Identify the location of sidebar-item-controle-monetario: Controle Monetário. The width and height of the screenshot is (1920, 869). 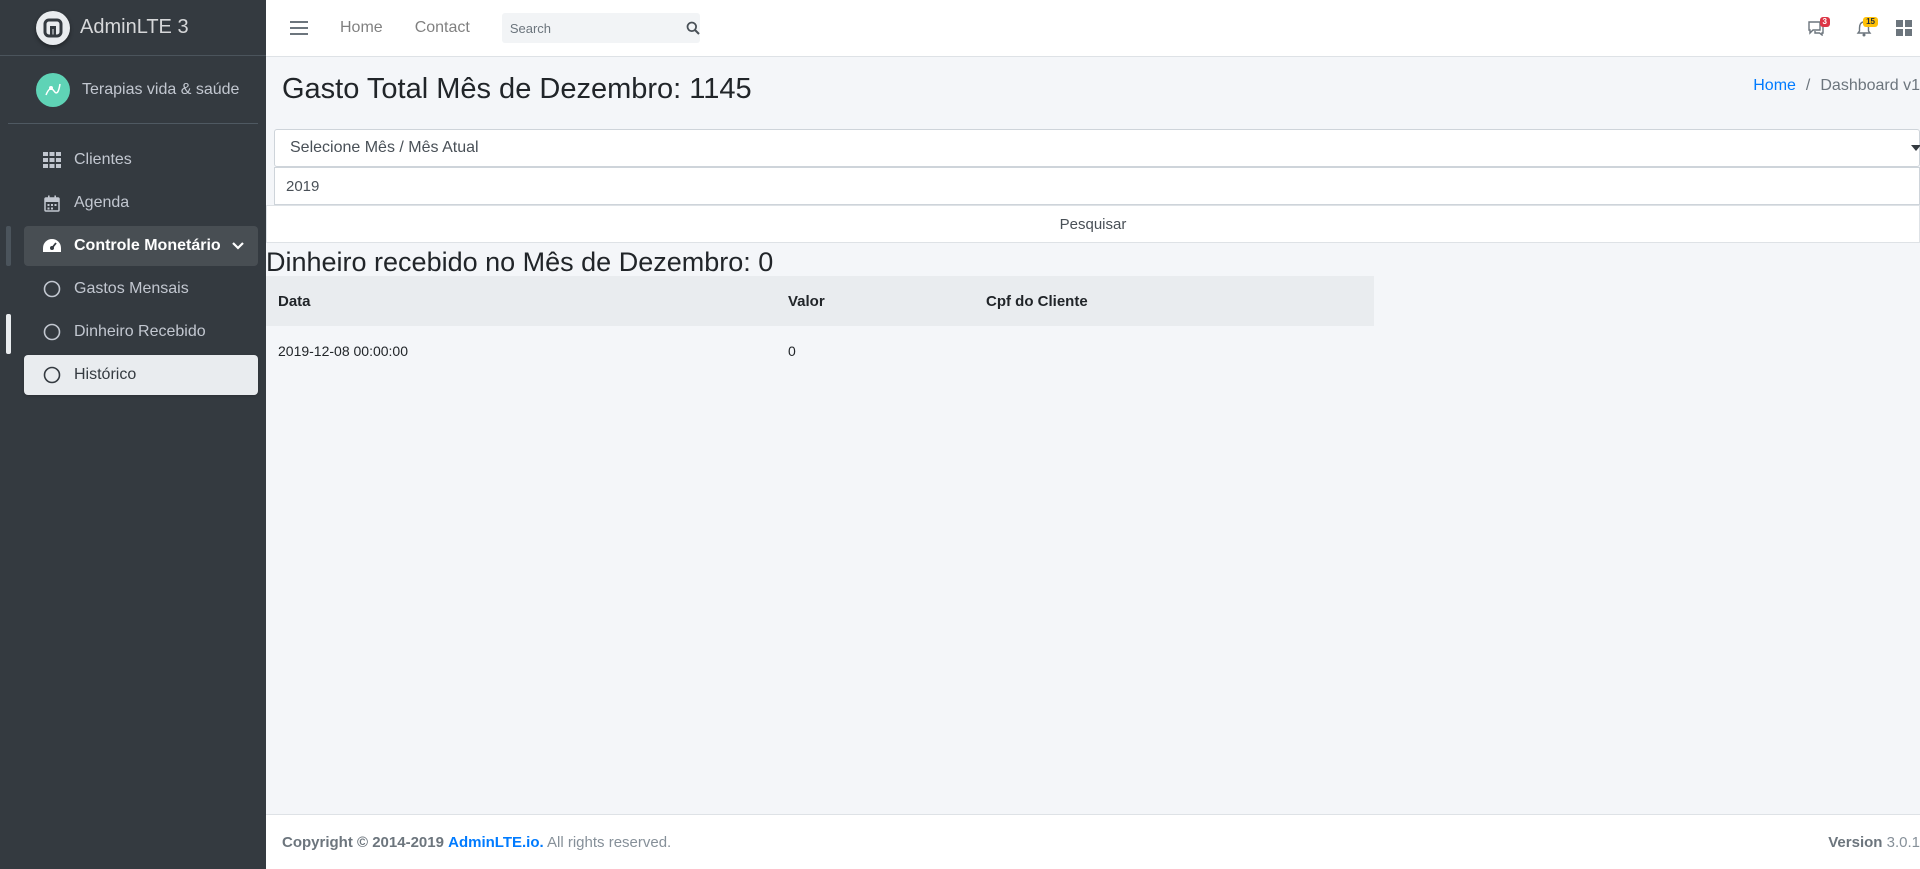
(141, 246).